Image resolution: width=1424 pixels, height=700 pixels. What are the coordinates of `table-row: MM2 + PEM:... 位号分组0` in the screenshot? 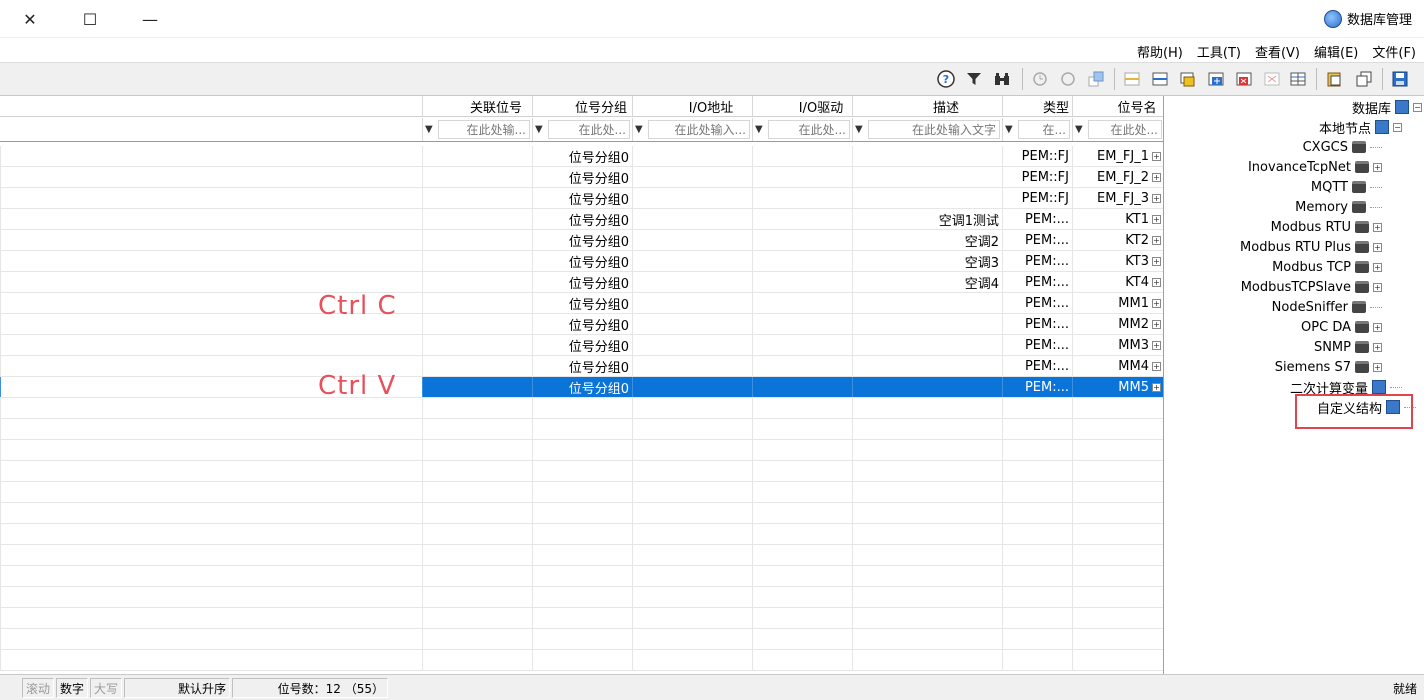 It's located at (581, 324).